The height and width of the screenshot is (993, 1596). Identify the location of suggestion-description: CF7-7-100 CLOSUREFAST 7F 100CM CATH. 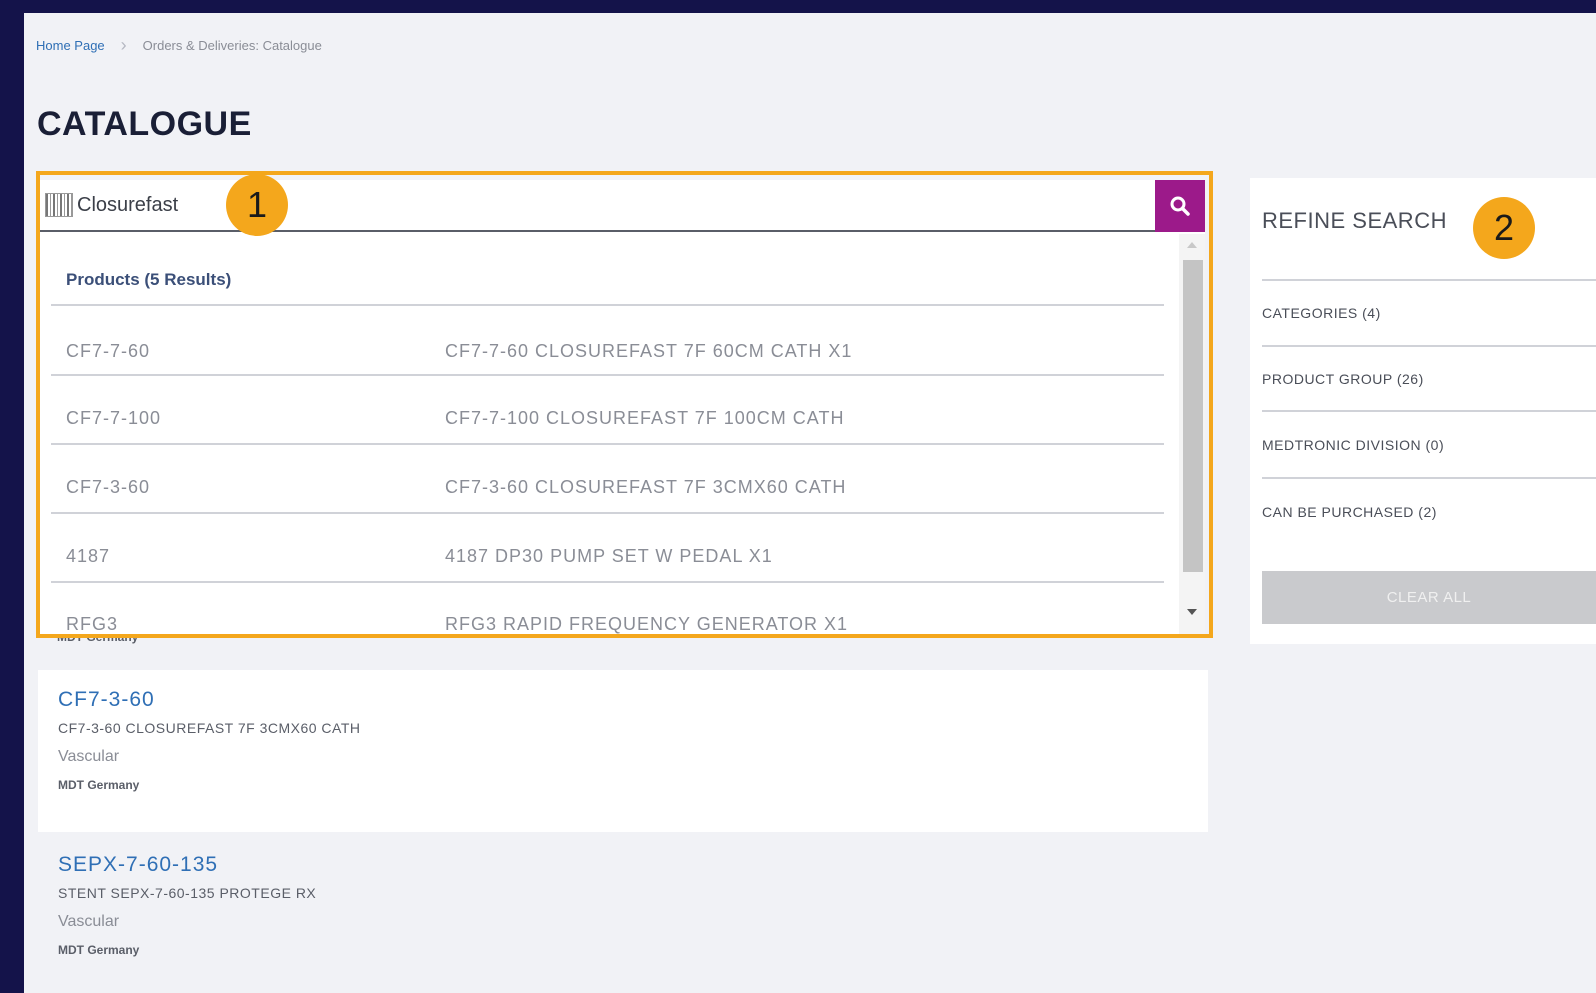
(645, 418).